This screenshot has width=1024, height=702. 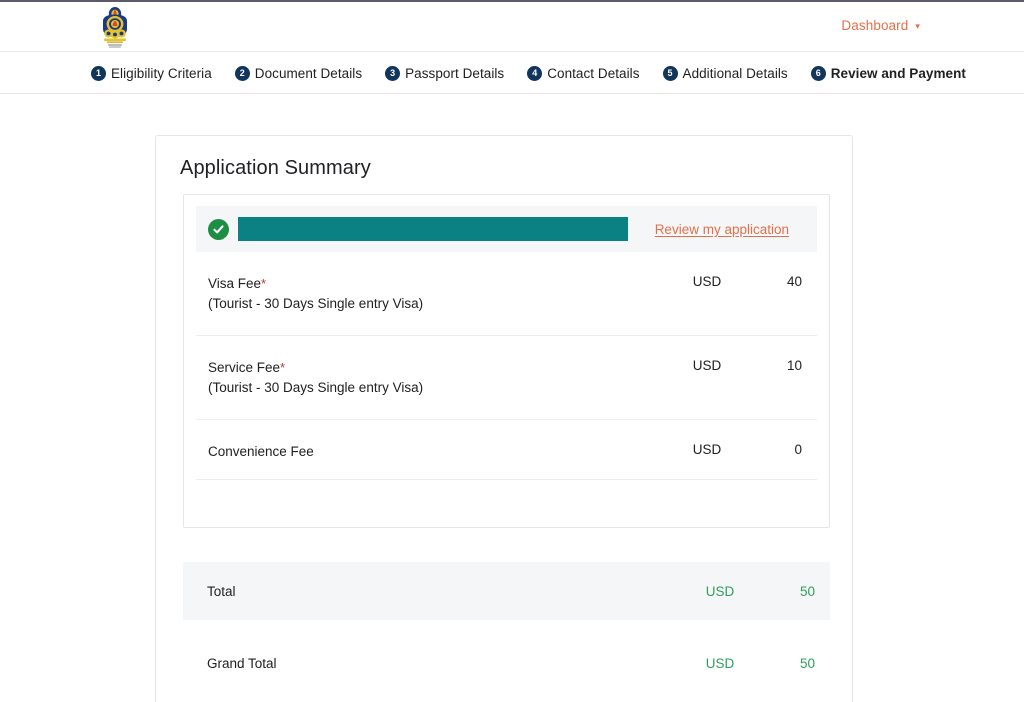 I want to click on applicant-banner: Review my application, so click(x=506, y=229).